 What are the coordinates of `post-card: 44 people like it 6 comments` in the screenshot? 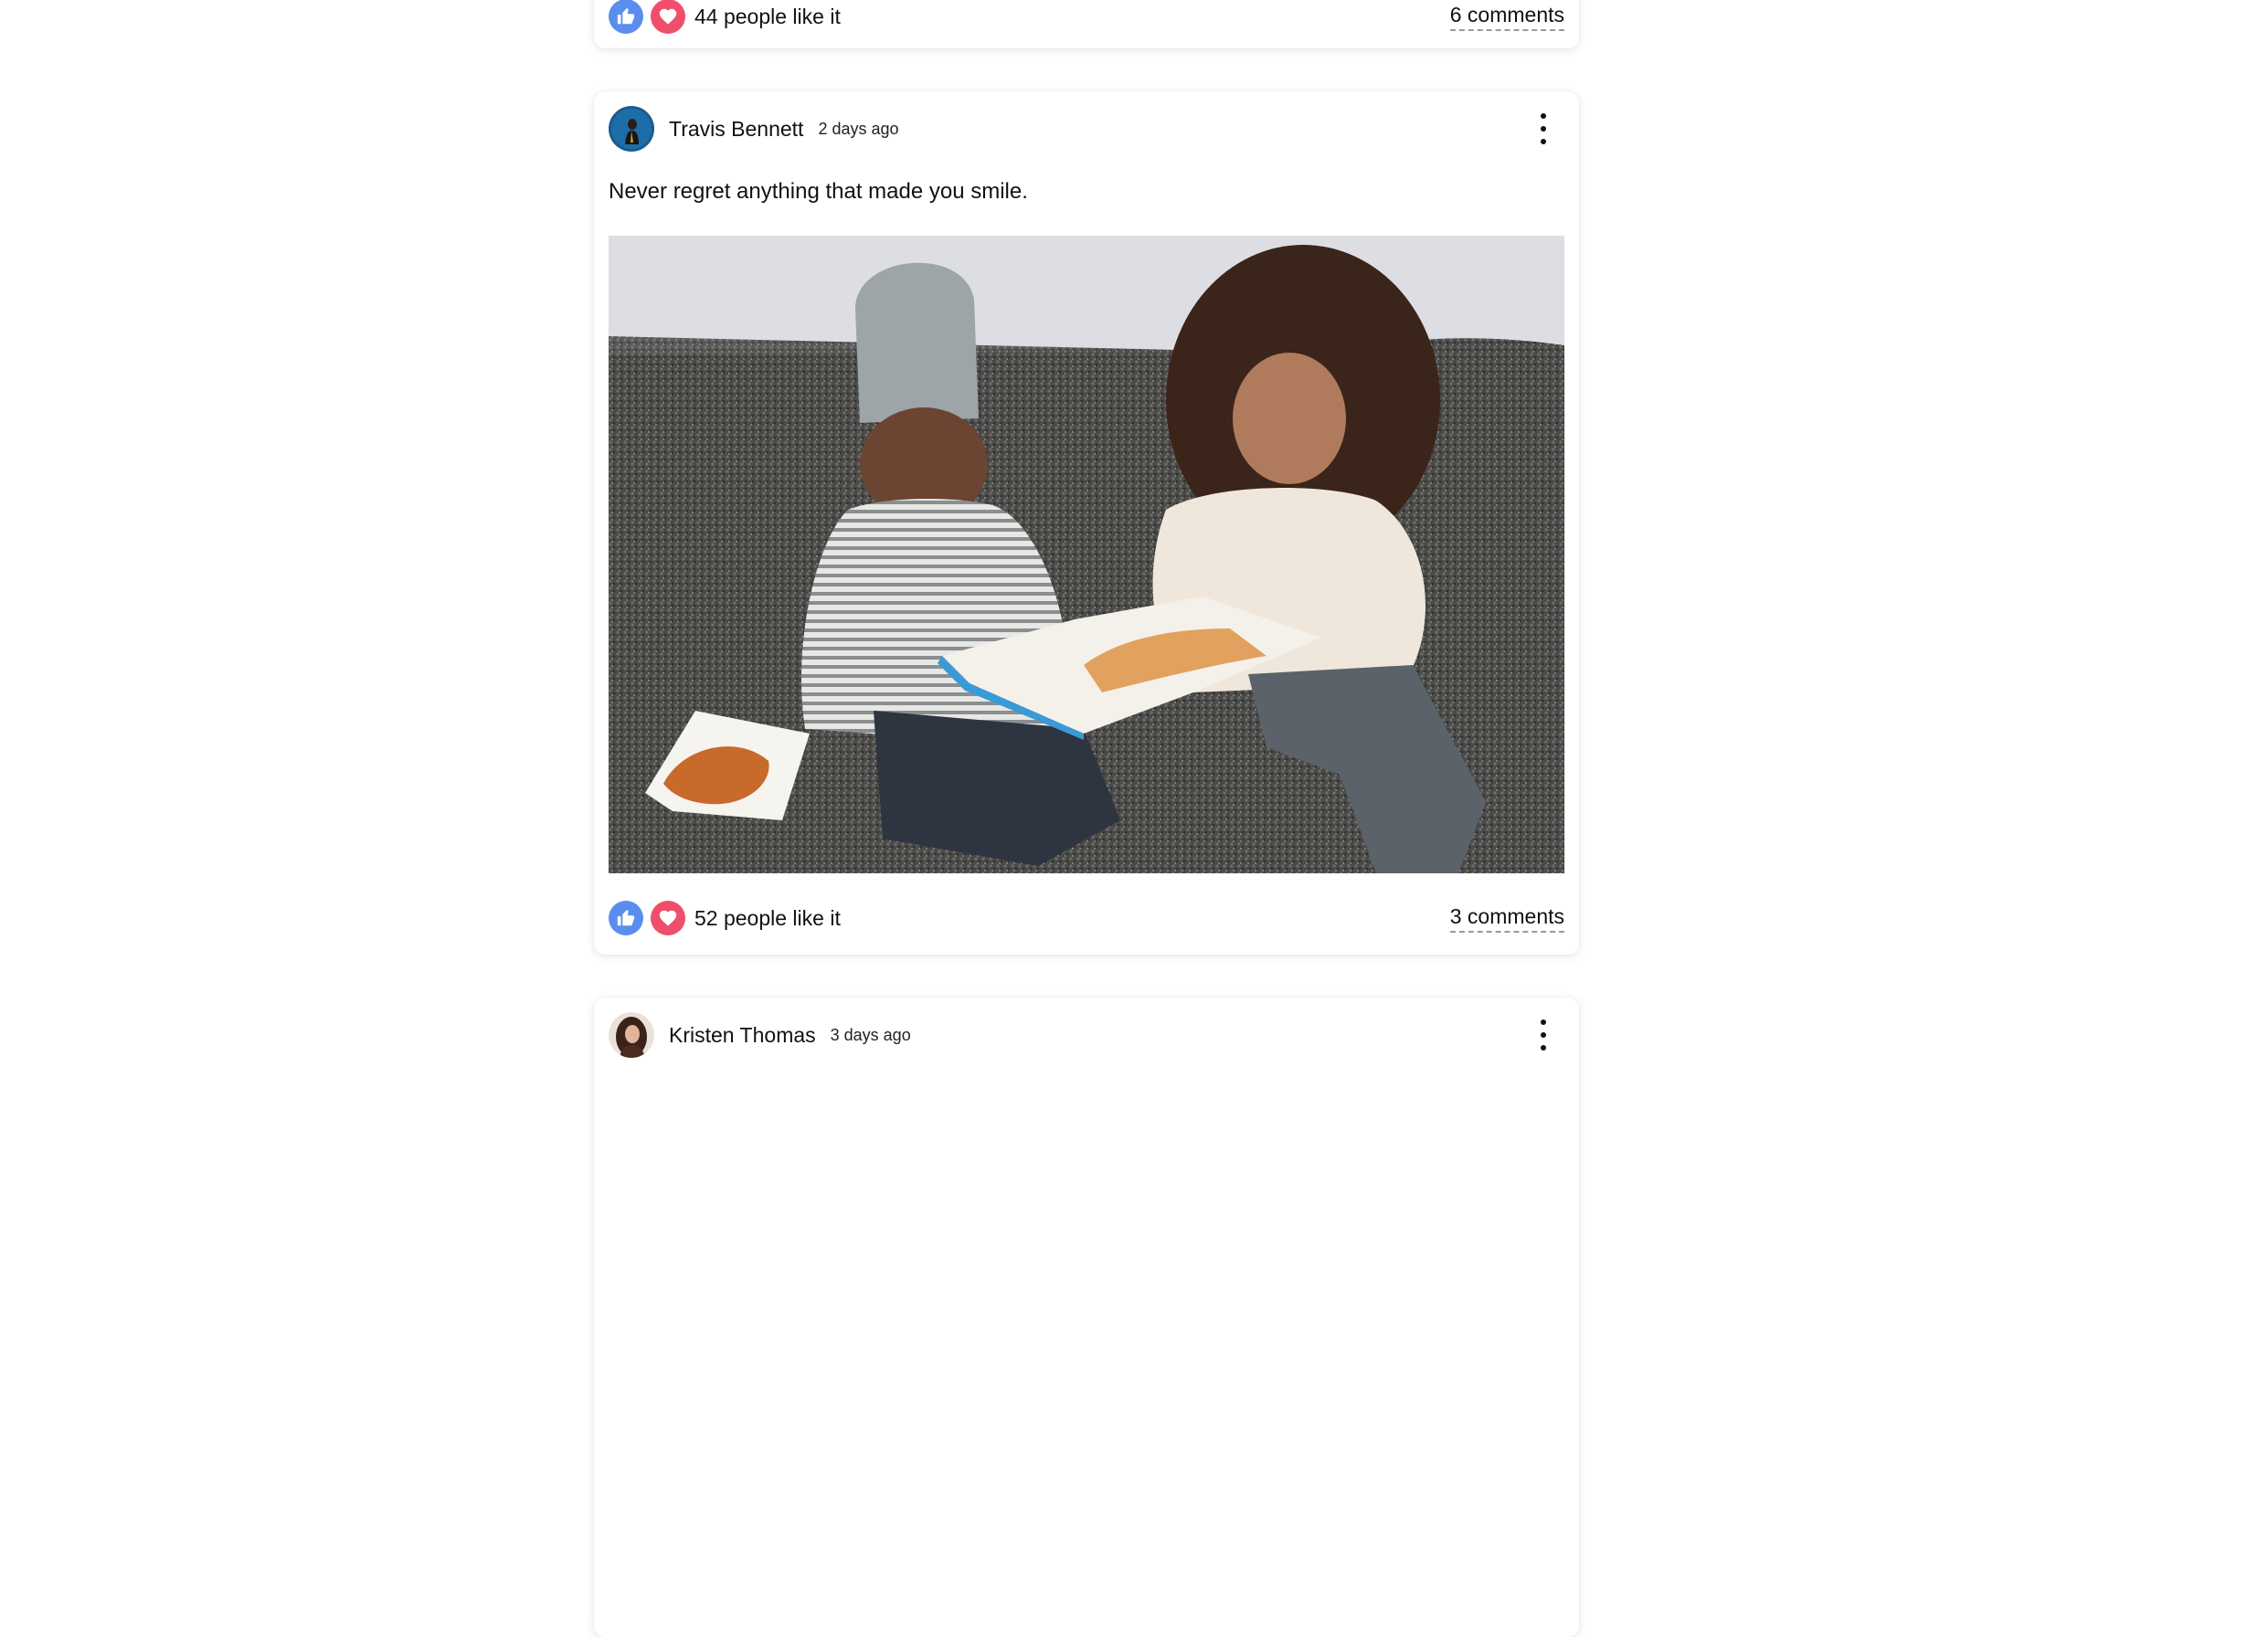 It's located at (1086, 24).